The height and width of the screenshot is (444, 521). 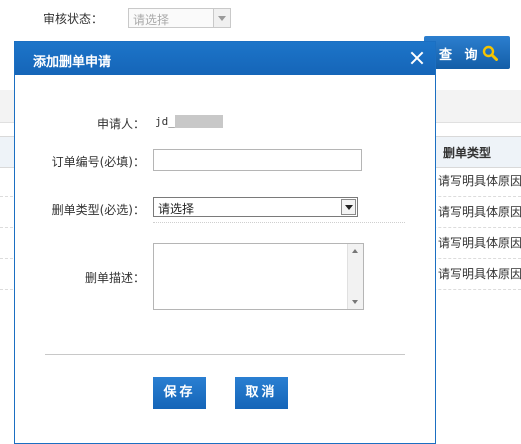 I want to click on status-select-value: 请选择, so click(x=151, y=20).